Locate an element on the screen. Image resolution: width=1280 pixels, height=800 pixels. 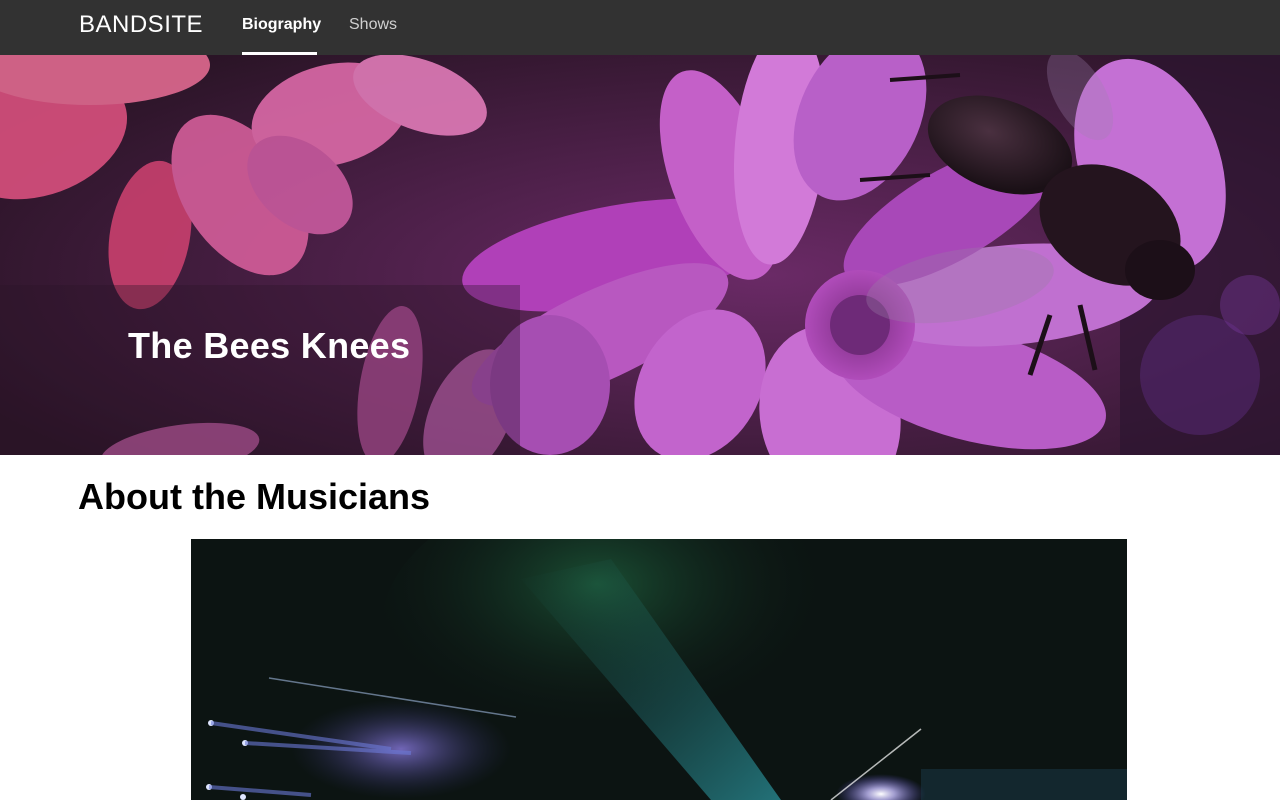
nav-link-biography: Biography is located at coordinates (281, 25).